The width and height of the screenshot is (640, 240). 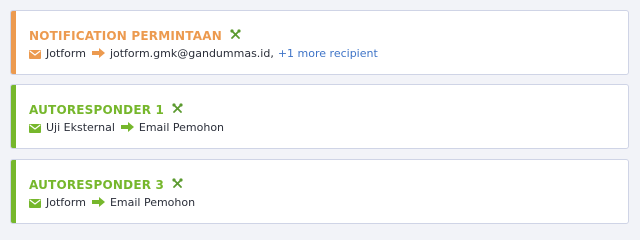 I want to click on email-title-row: AUTORESPONDER 1, so click(x=106, y=108).